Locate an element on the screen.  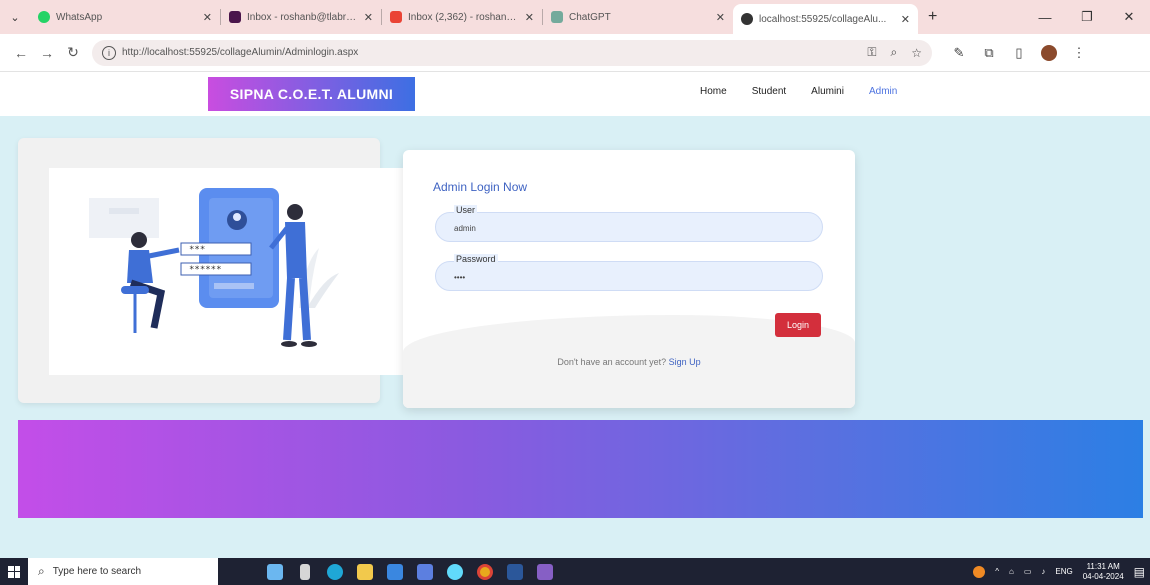
taskbar-apps is located at coordinates (410, 571).